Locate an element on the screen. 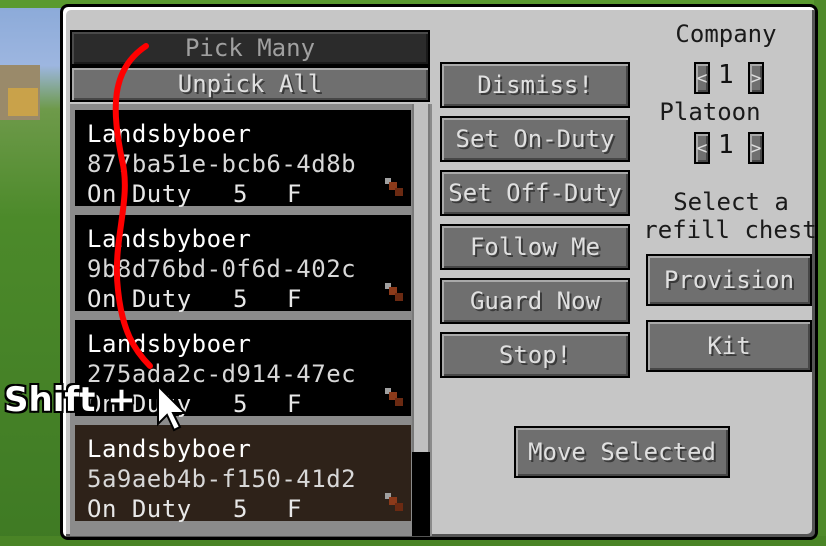 Image resolution: width=826 pixels, height=546 pixels. company-prev-arrow: < is located at coordinates (702, 78).